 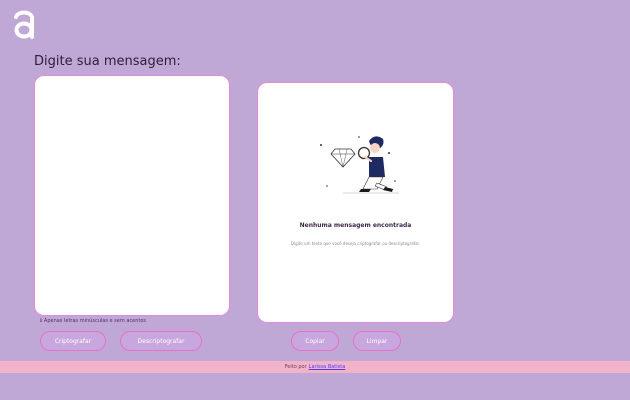 I want to click on clear-button: Limpar, so click(x=377, y=341).